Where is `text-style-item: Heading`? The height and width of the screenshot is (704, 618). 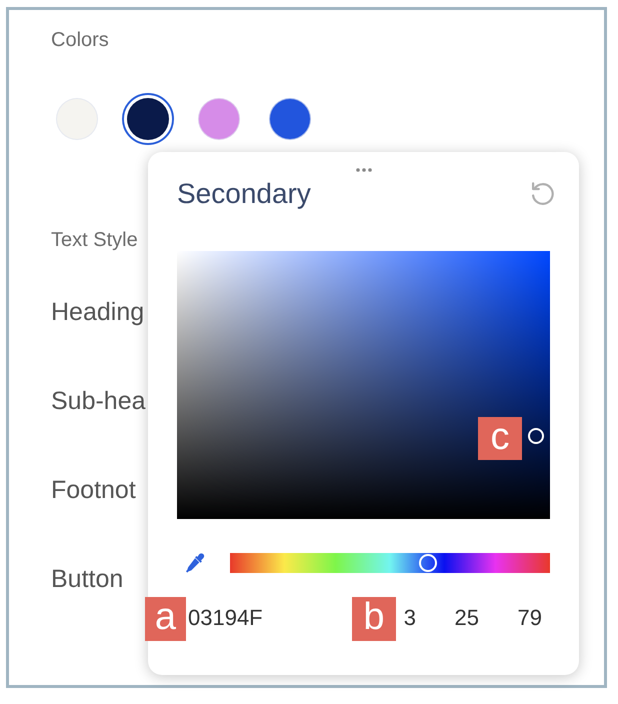
text-style-item: Heading is located at coordinates (98, 312).